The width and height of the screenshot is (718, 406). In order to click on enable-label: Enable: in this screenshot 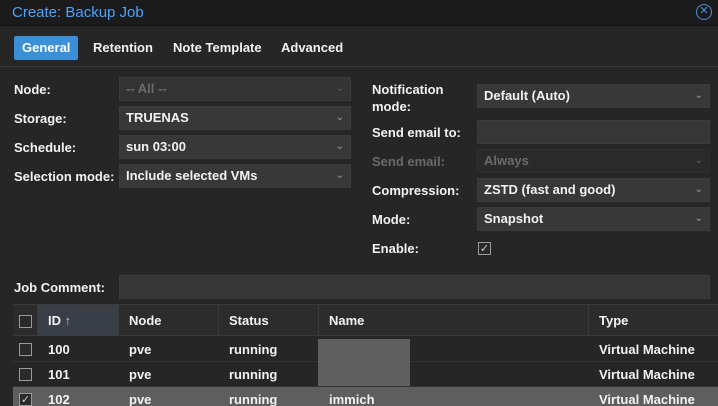, I will do `click(395, 248)`.